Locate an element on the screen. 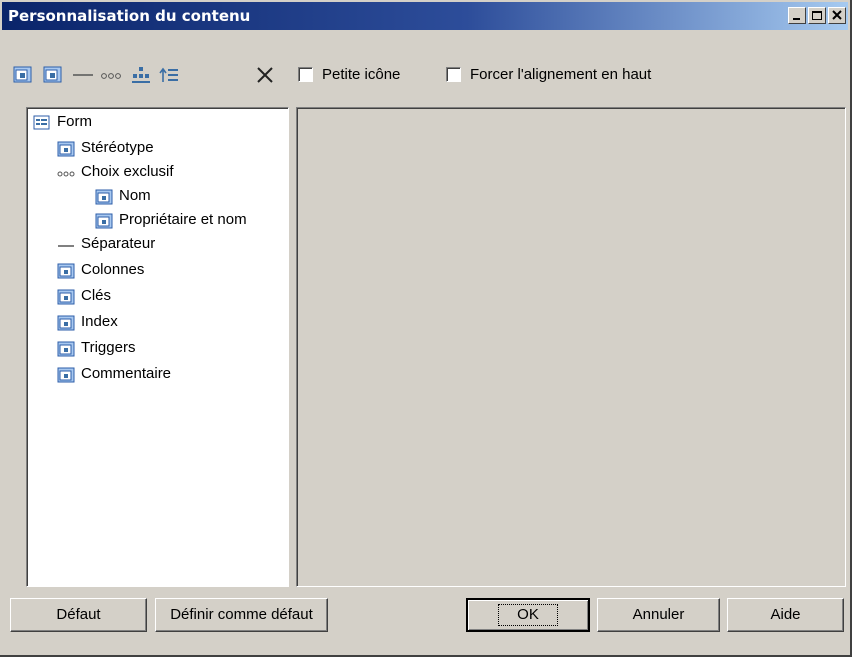 The image size is (852, 657). help-button: Aide is located at coordinates (785, 615).